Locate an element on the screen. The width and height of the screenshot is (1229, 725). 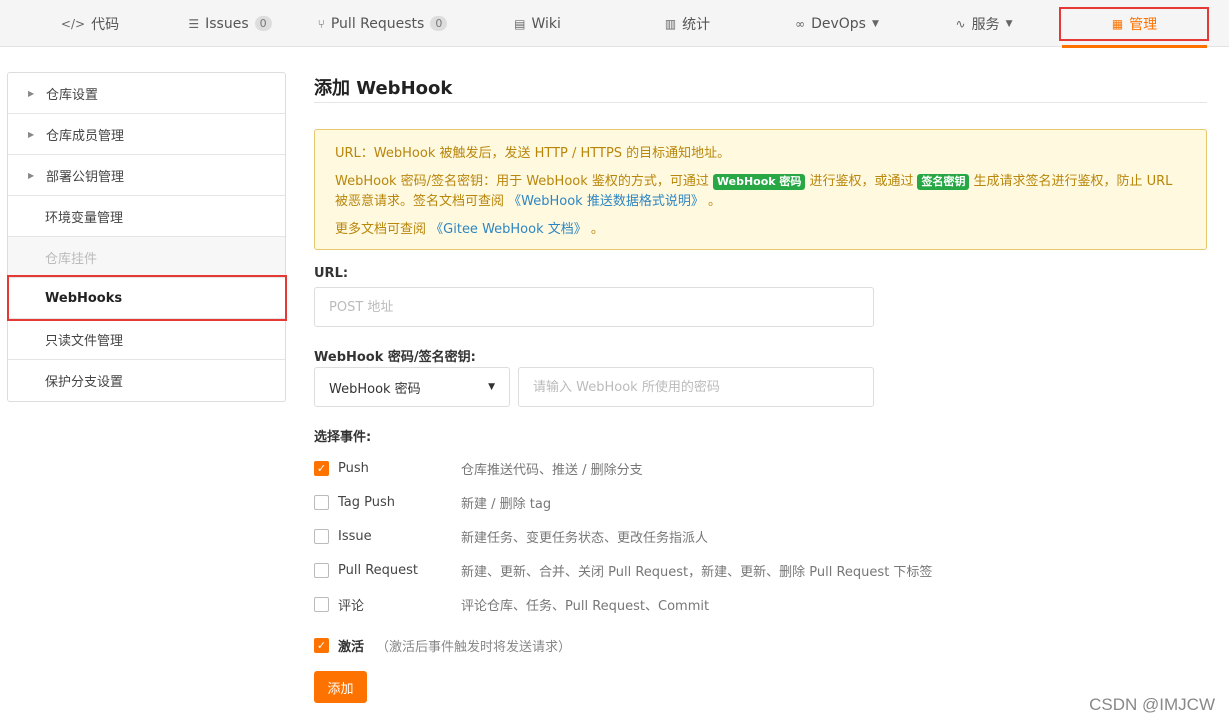
stats-icon: ▥ is located at coordinates (670, 23).